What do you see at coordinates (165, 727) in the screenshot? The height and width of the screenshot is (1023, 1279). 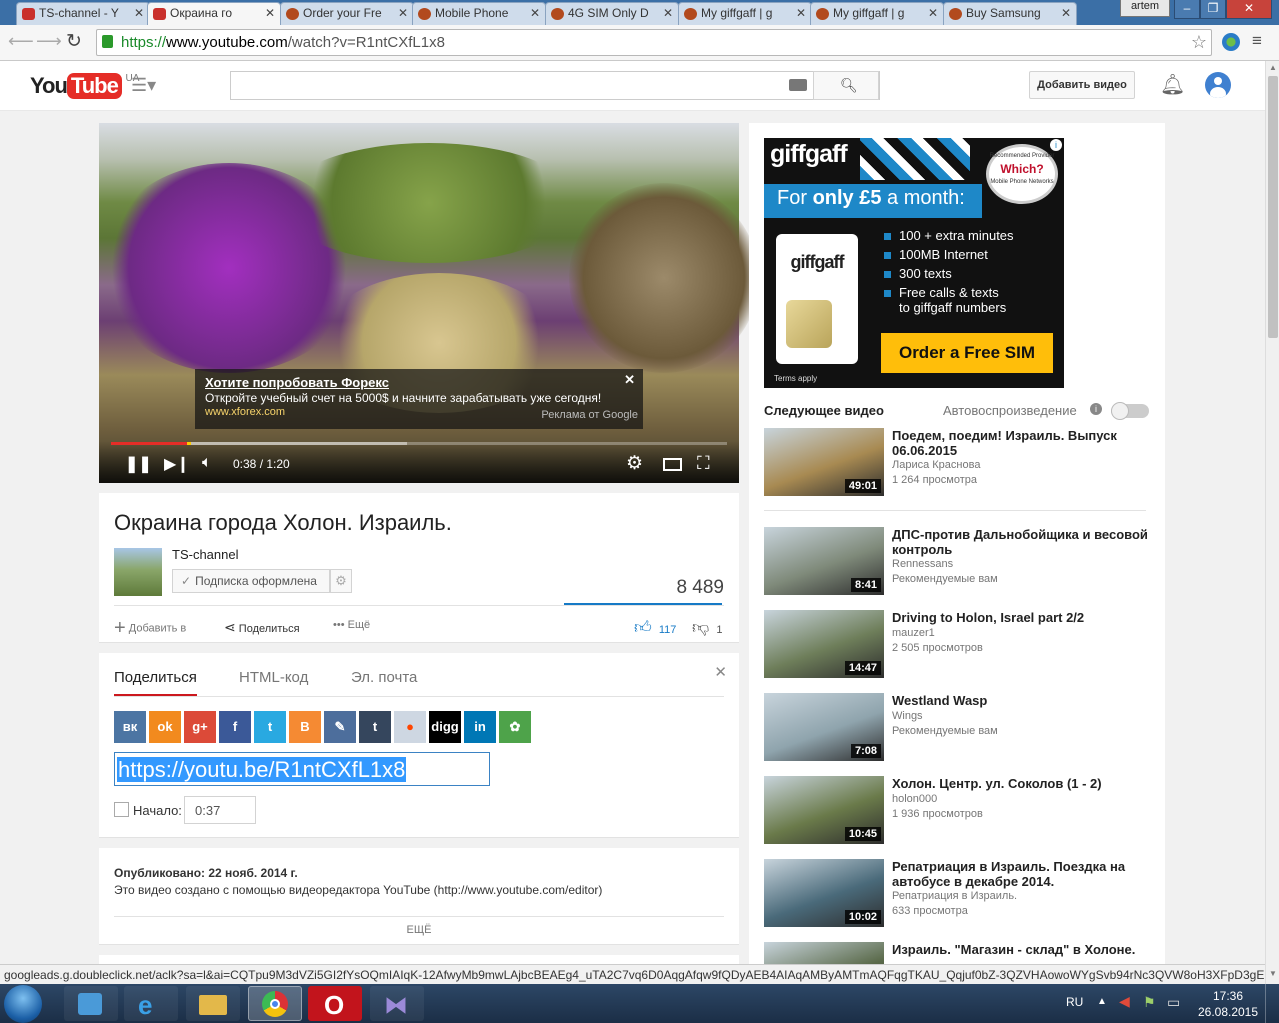 I see `odnoklassniki-icon: ok` at bounding box center [165, 727].